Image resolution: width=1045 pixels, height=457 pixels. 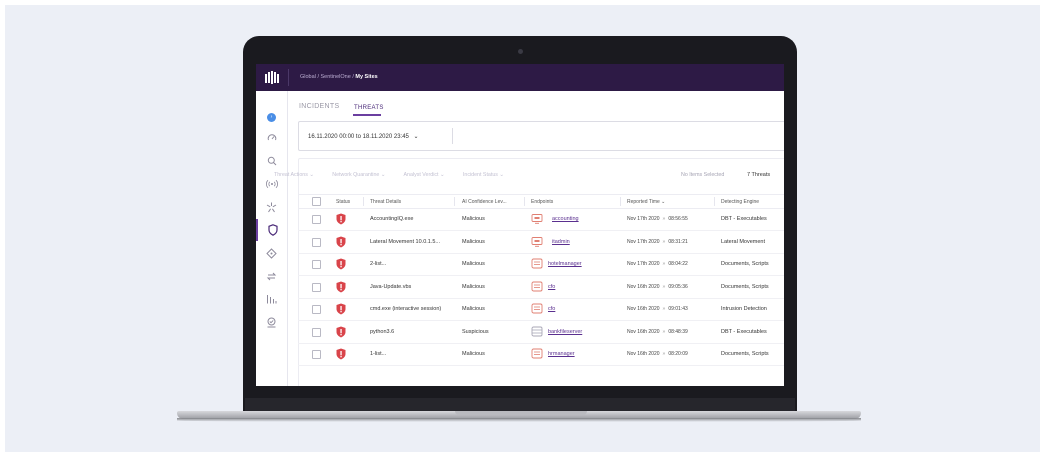 I want to click on column-detecting-engine: Detecting Engine, so click(x=740, y=202).